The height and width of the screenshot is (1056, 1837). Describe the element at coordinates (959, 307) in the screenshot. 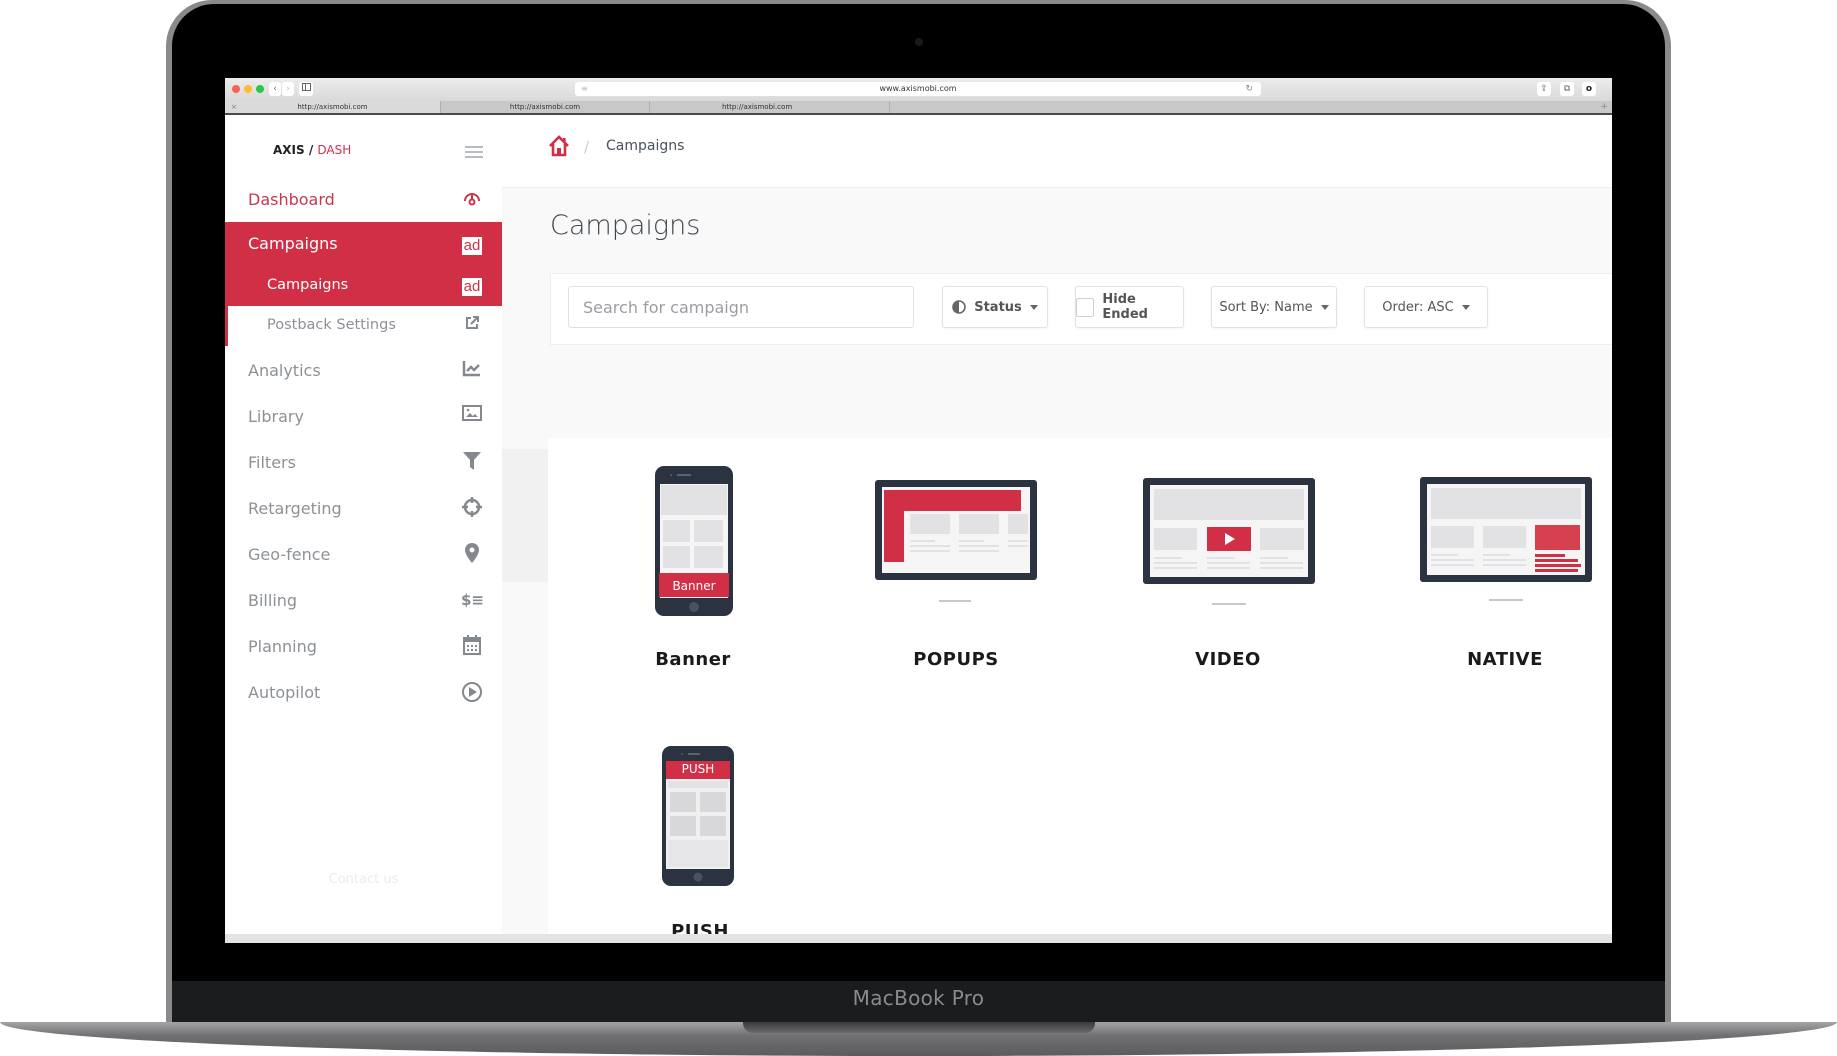

I see `contrast-icon` at that location.